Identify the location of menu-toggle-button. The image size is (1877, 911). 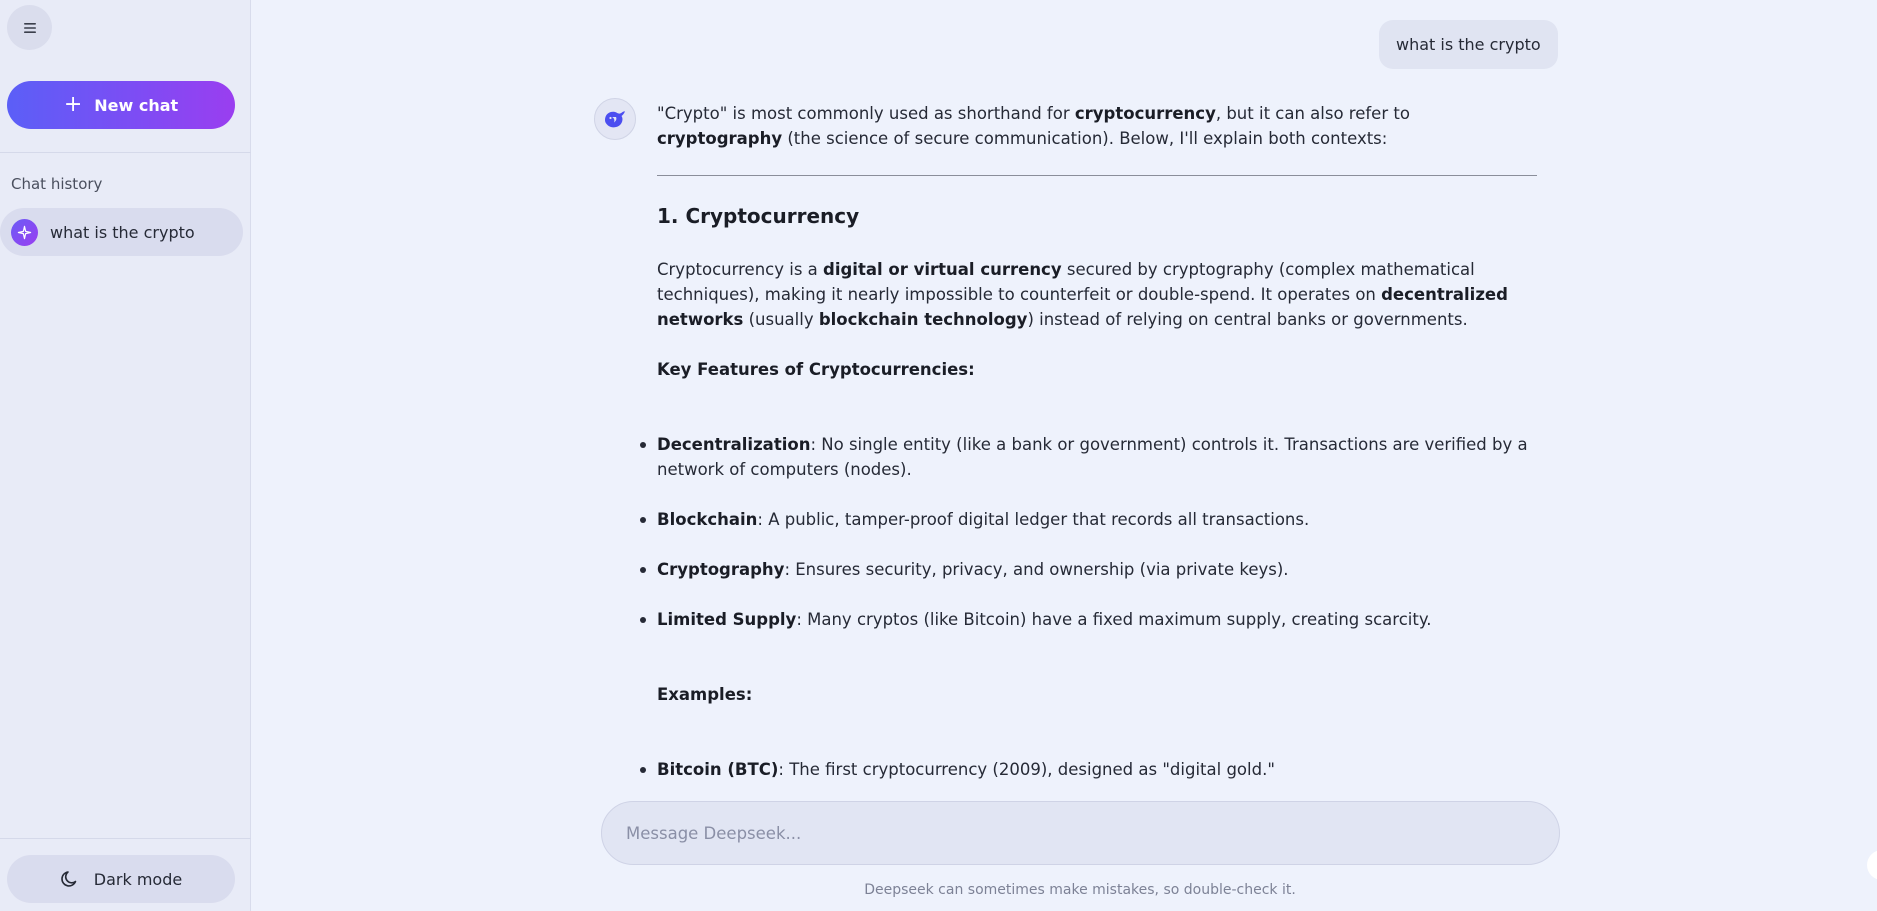
(29, 27).